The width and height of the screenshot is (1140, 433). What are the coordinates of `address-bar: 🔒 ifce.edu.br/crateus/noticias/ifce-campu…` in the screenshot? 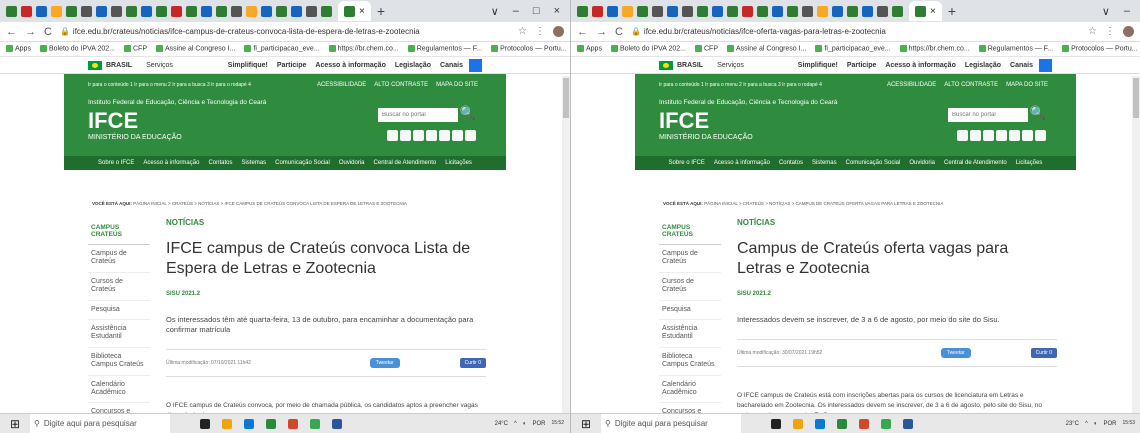 It's located at (285, 31).